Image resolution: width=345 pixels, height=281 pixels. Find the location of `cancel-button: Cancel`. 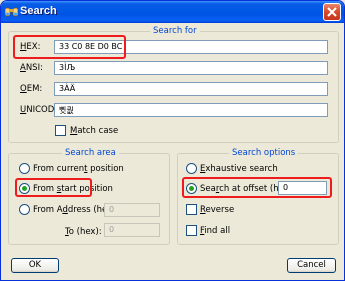

cancel-button: Cancel is located at coordinates (311, 265).